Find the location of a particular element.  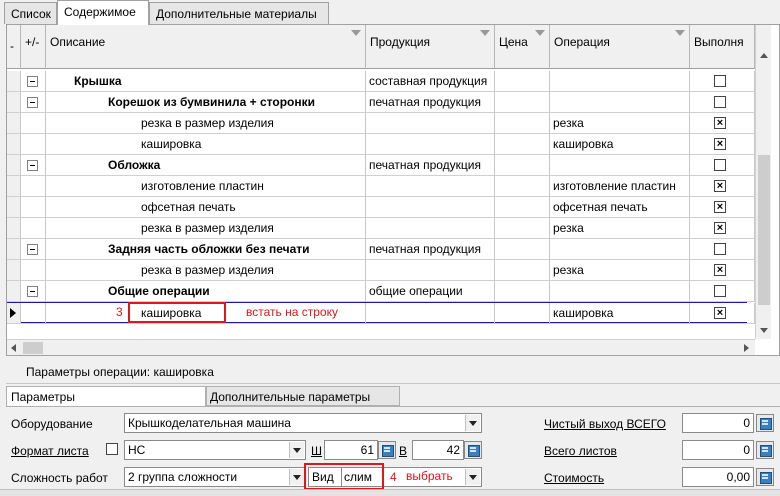

horizontal-scrollbar is located at coordinates (381, 347).